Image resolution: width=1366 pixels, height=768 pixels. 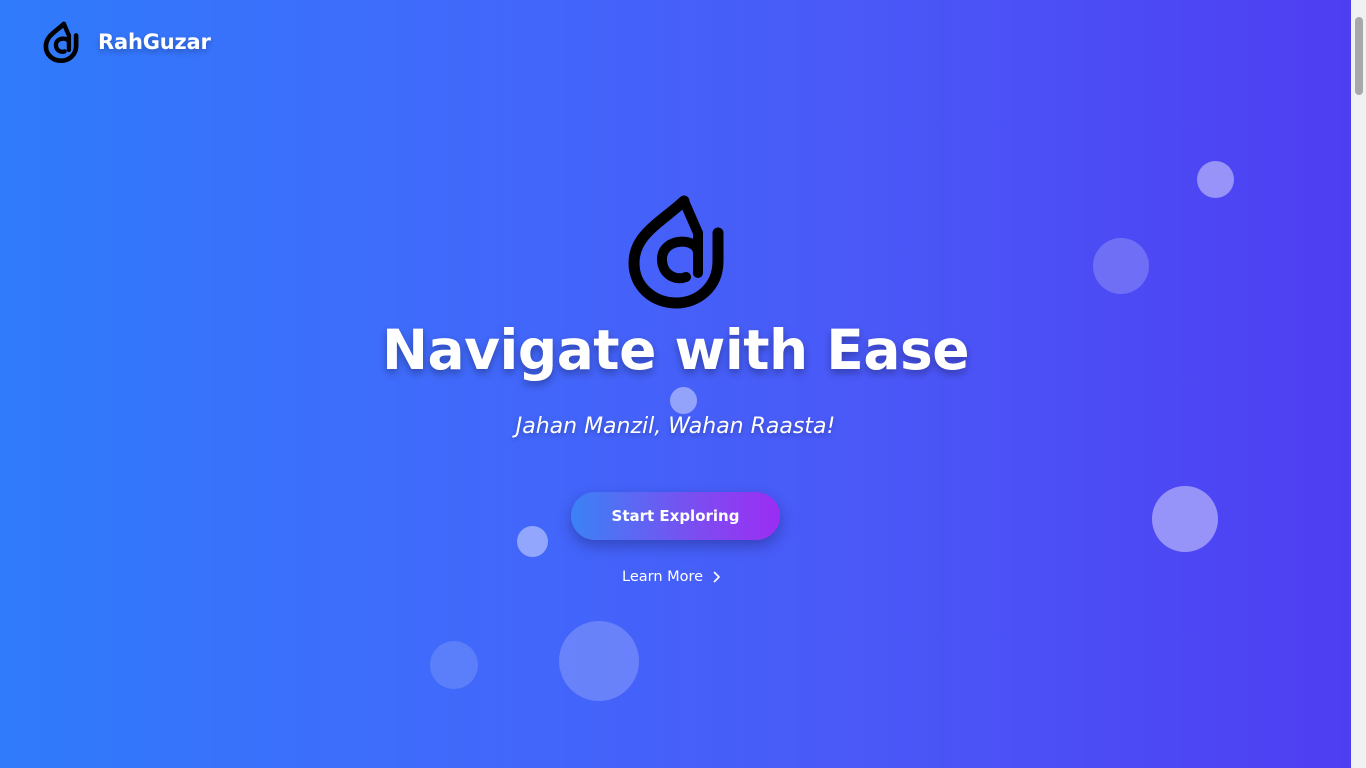 I want to click on site-header: RahGuzar, so click(x=127, y=42).